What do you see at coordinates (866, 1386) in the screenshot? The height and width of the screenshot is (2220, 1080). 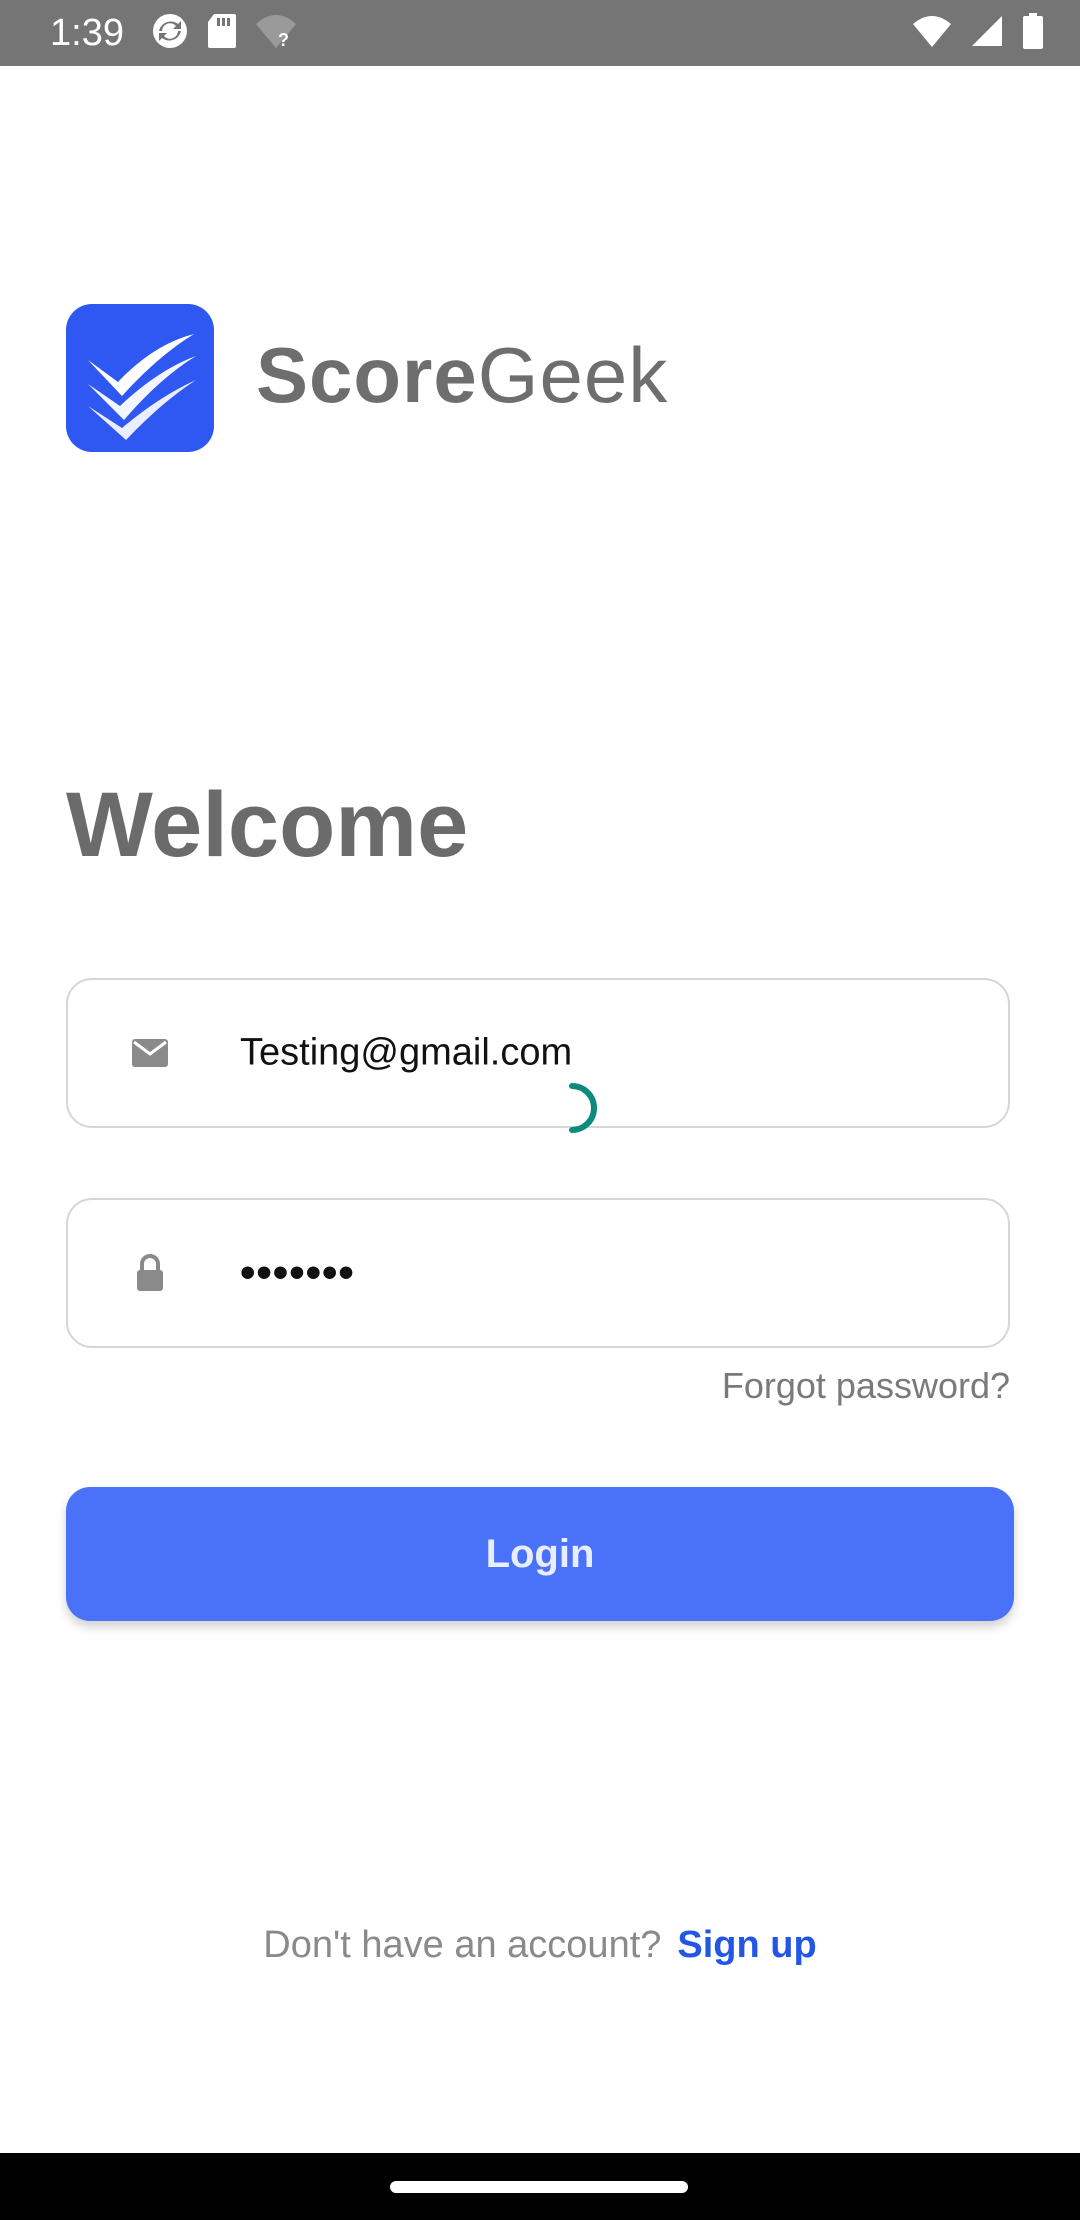 I see `forgot-password-link: Forgot password?` at bounding box center [866, 1386].